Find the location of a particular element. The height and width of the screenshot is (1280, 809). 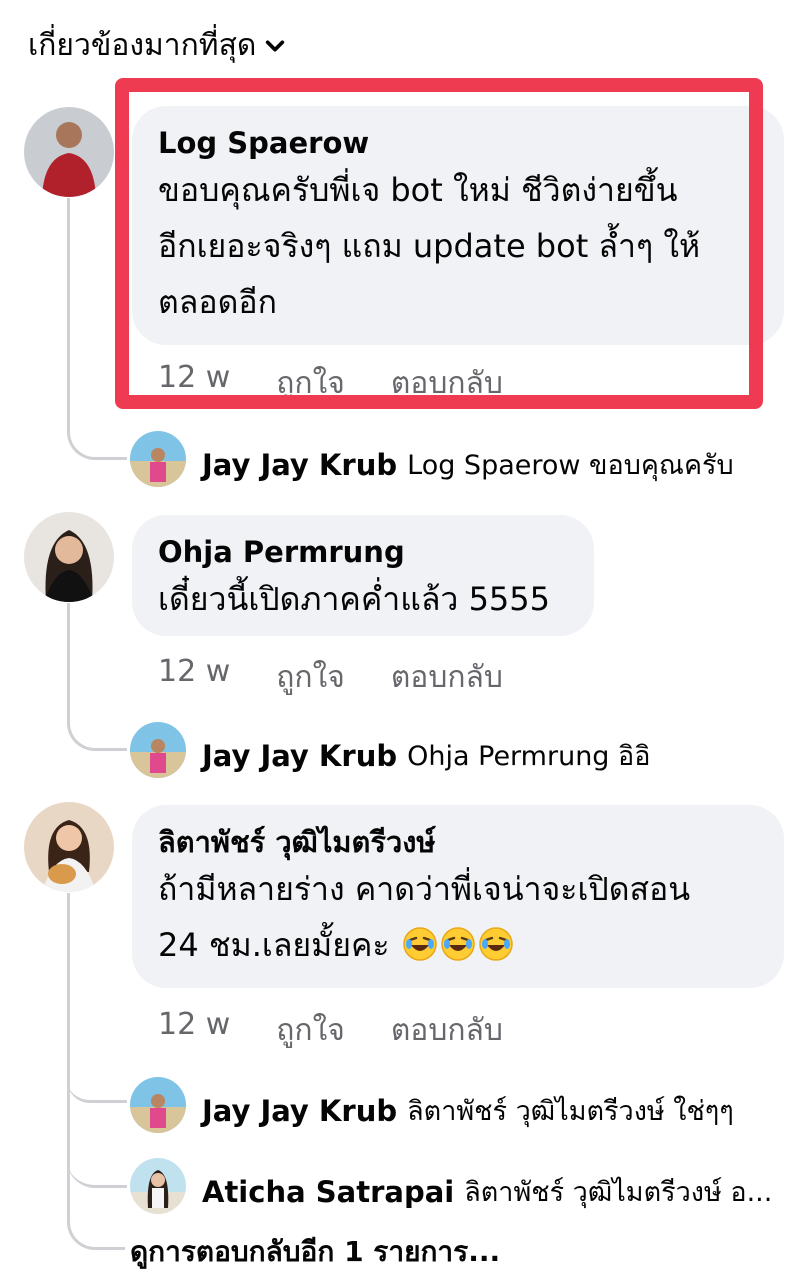

comment-text-line: เดี๋ยวนี้เปิดภาคค่ำแล้ว 5555 is located at coordinates (354, 599).